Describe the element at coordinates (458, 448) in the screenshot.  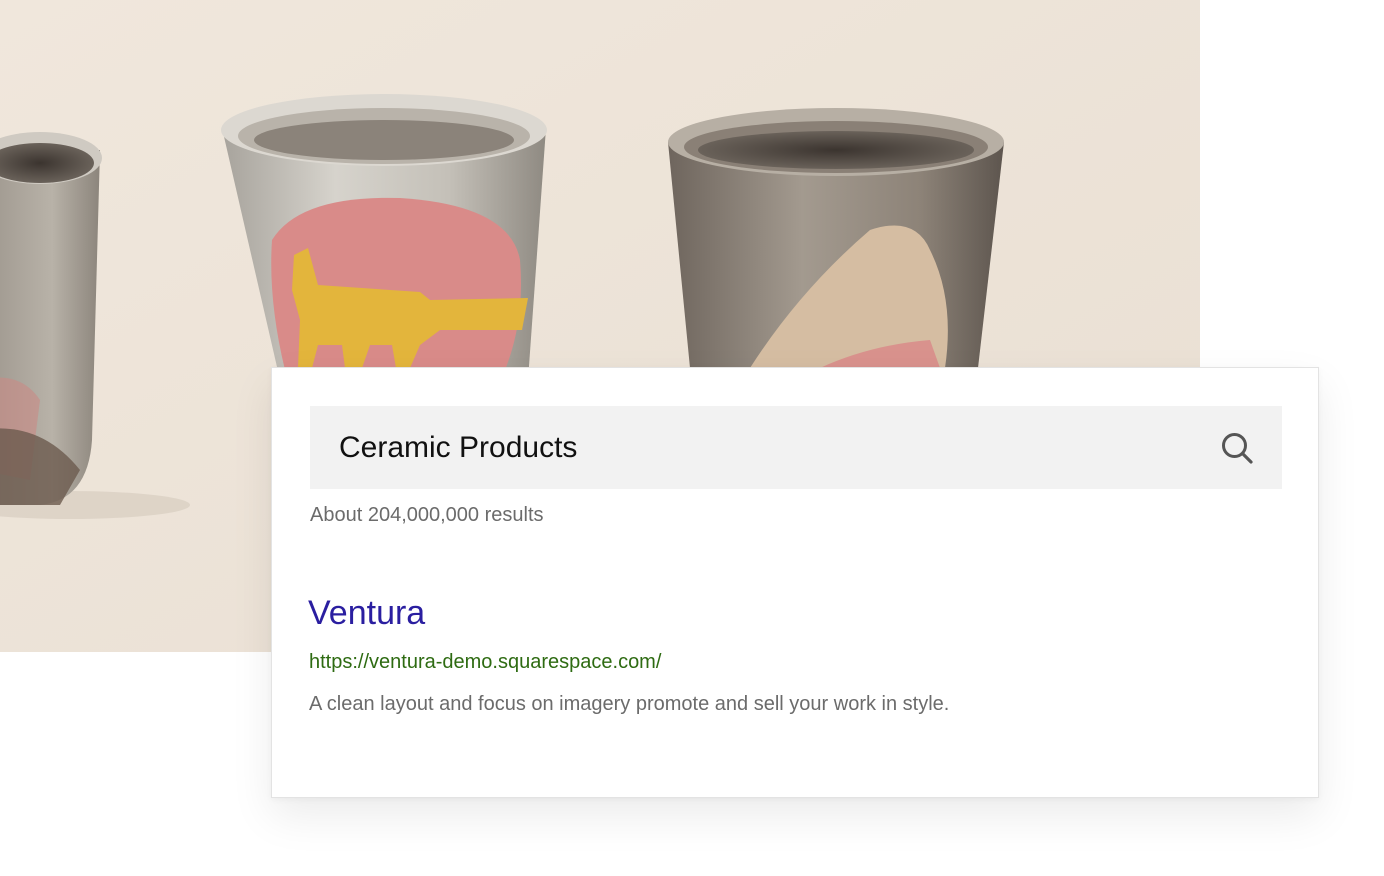
I see `search-query: Ceramic Products` at that location.